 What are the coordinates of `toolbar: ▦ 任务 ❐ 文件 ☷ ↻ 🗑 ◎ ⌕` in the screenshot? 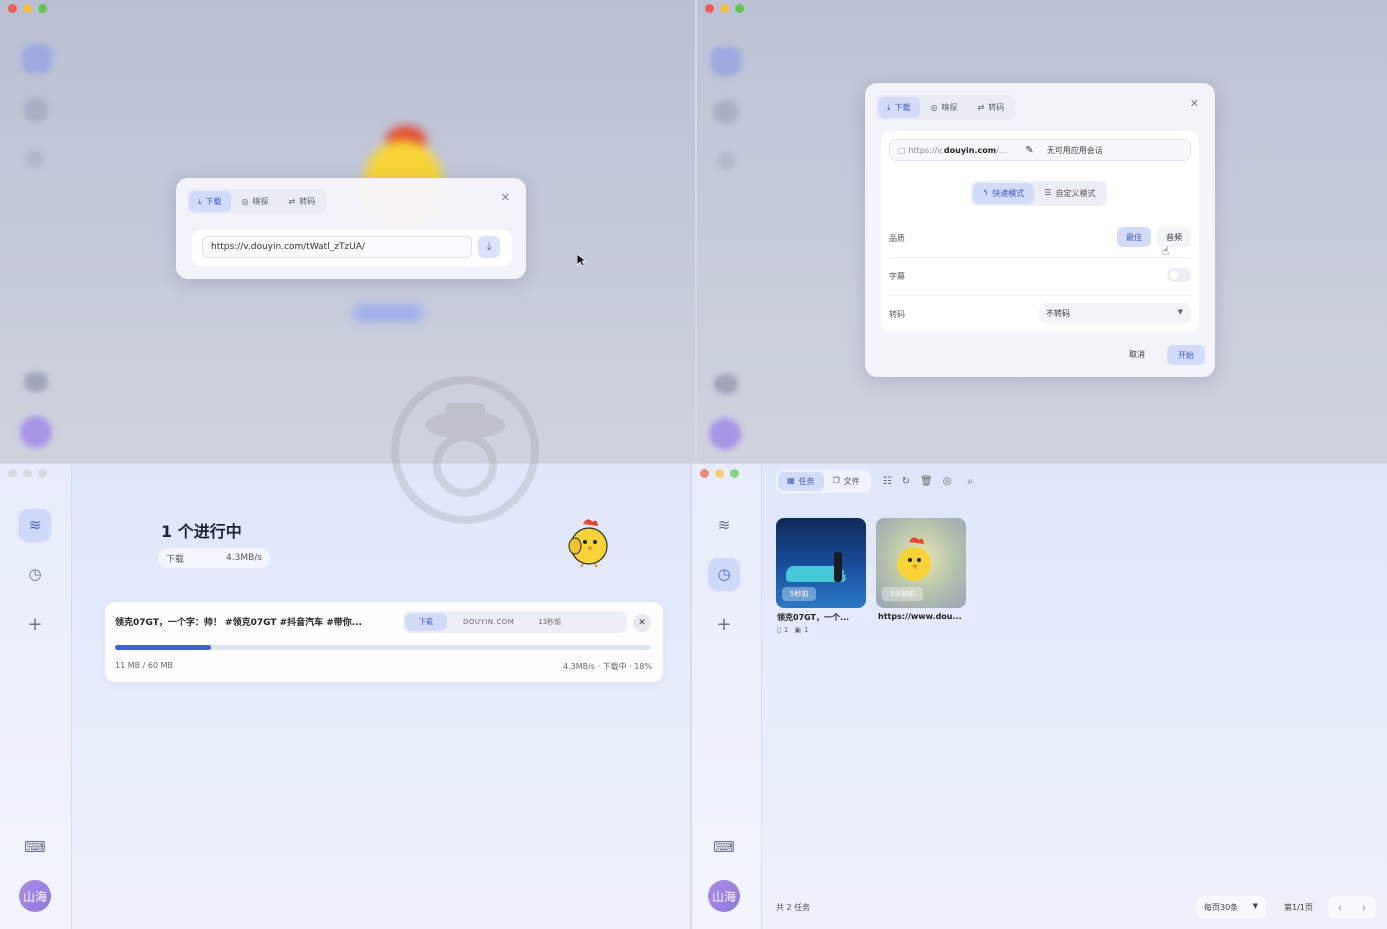 It's located at (874, 481).